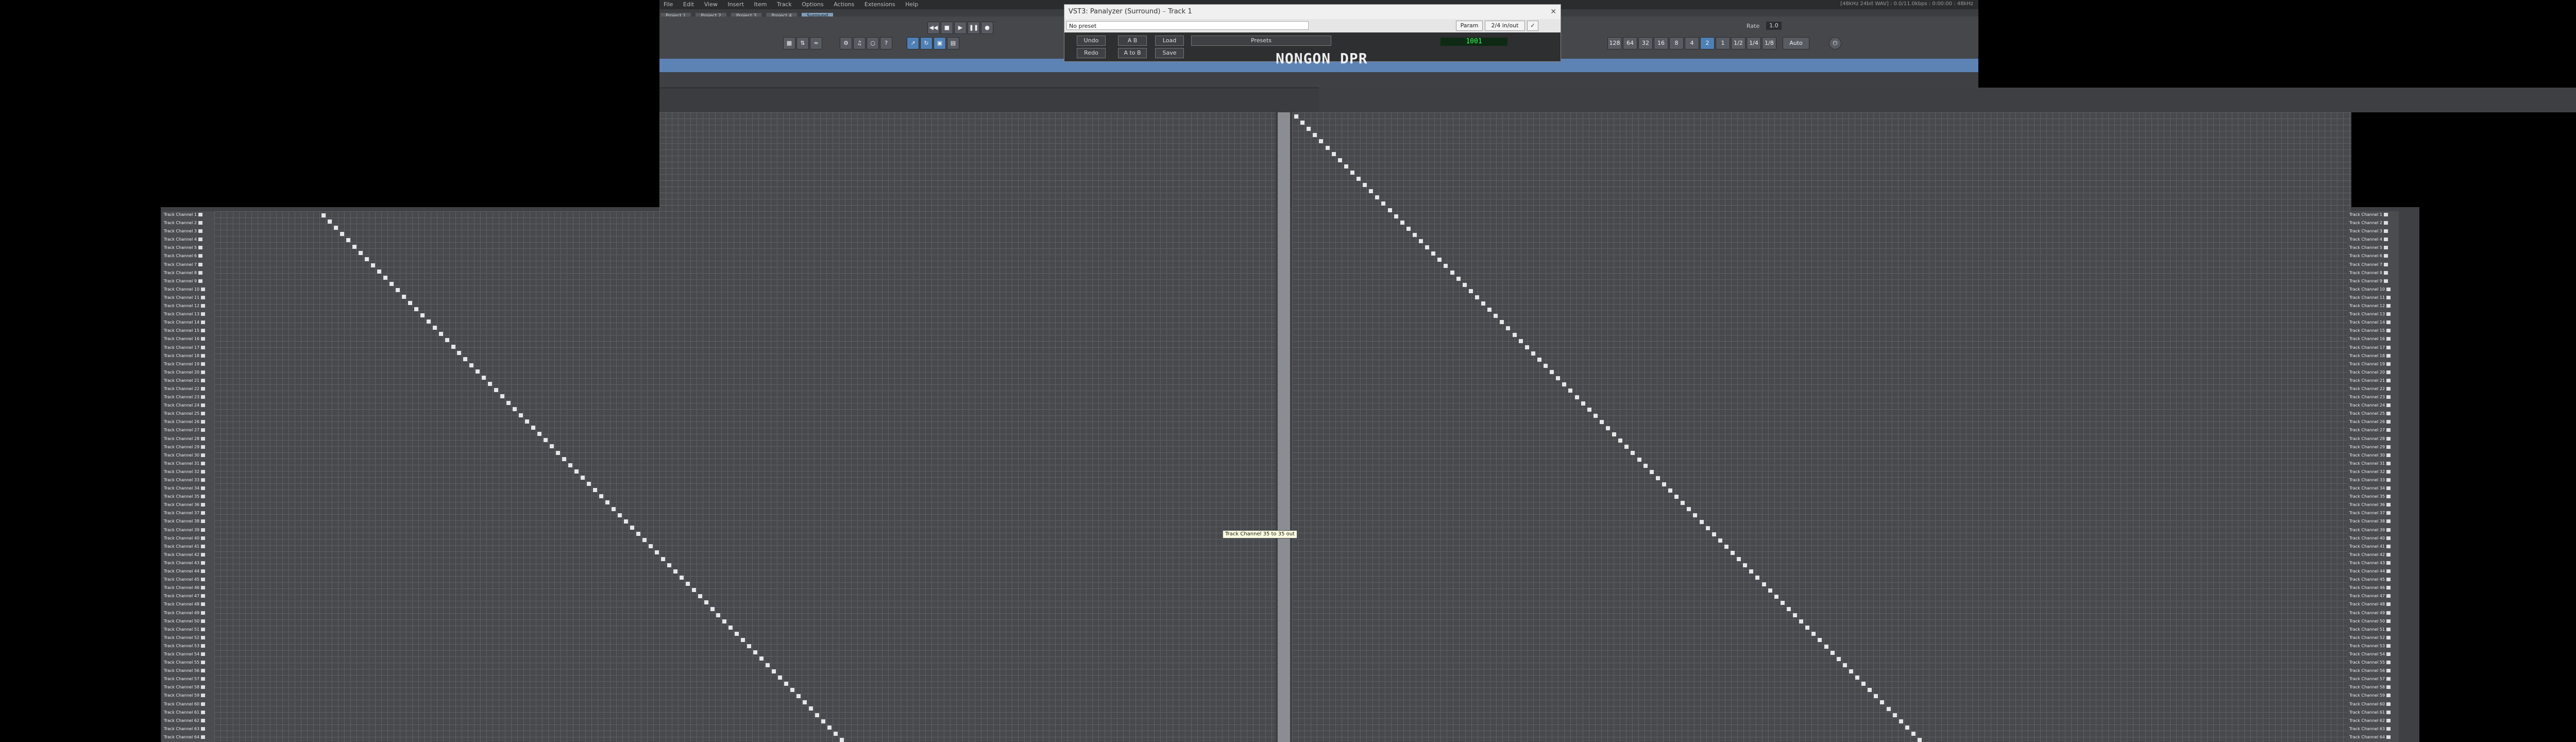  I want to click on preset-dropdown: No preset, so click(1187, 25).